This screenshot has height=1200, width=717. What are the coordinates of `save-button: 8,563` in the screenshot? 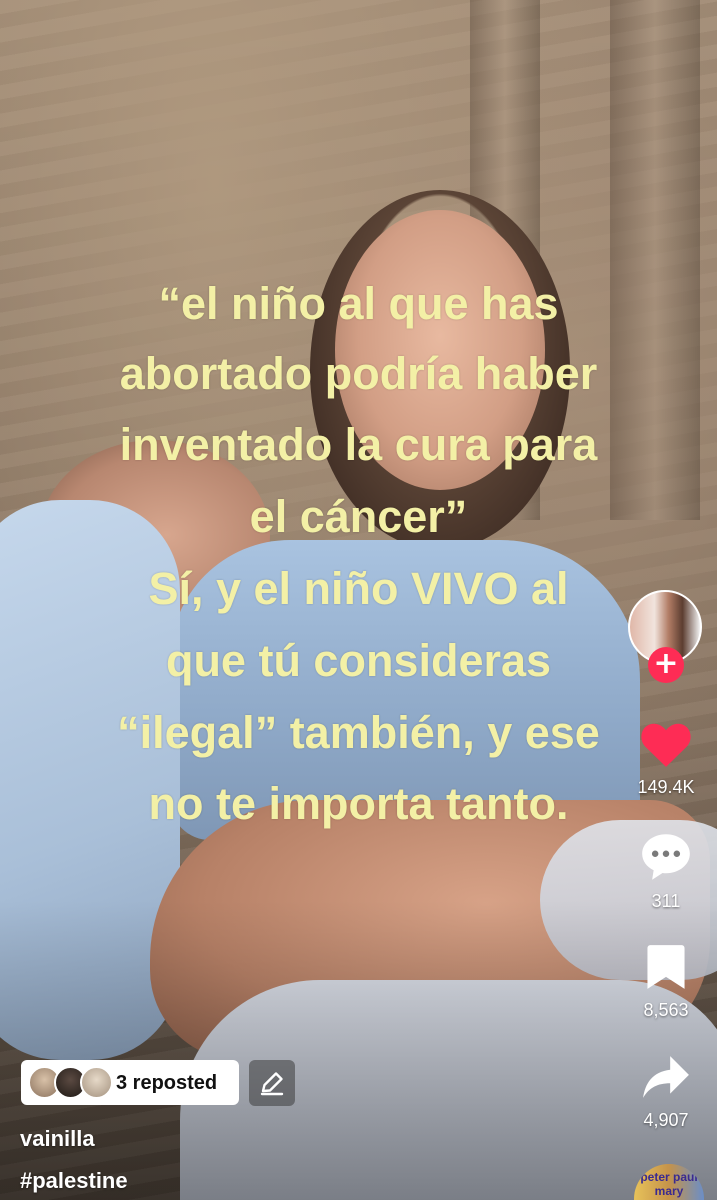 It's located at (666, 982).